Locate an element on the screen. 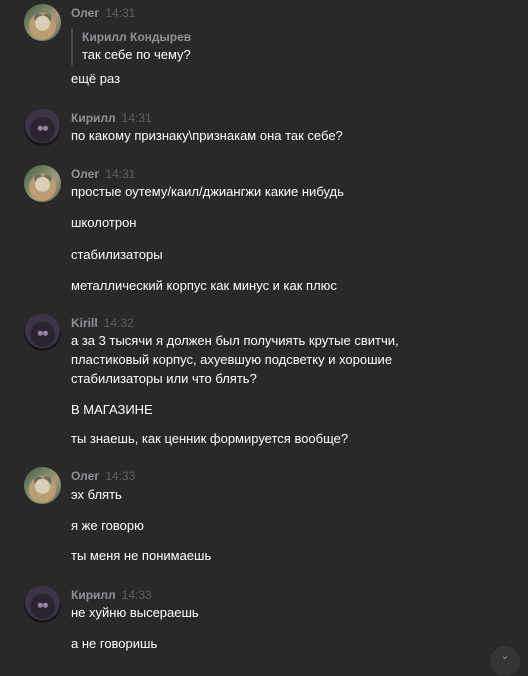  quote-author: Кирилл Кондырев is located at coordinates (137, 37).